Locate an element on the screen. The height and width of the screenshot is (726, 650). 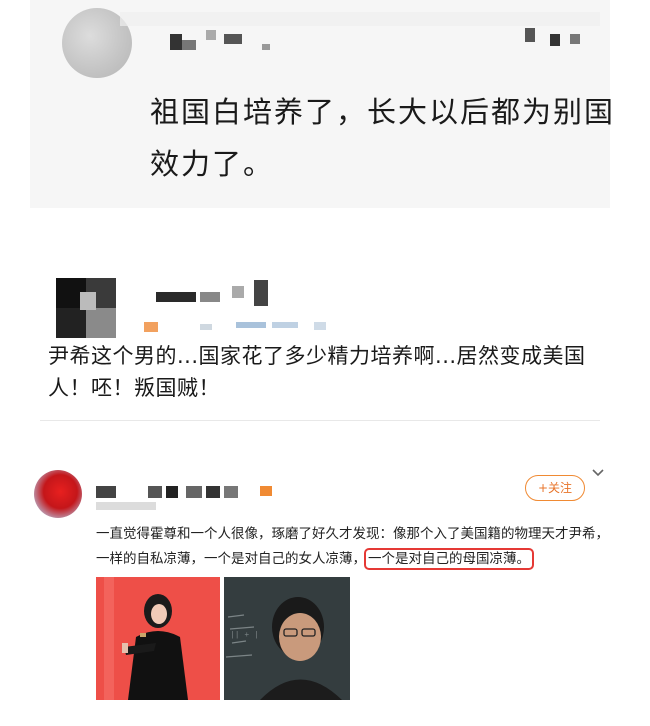
divider is located at coordinates (320, 420).